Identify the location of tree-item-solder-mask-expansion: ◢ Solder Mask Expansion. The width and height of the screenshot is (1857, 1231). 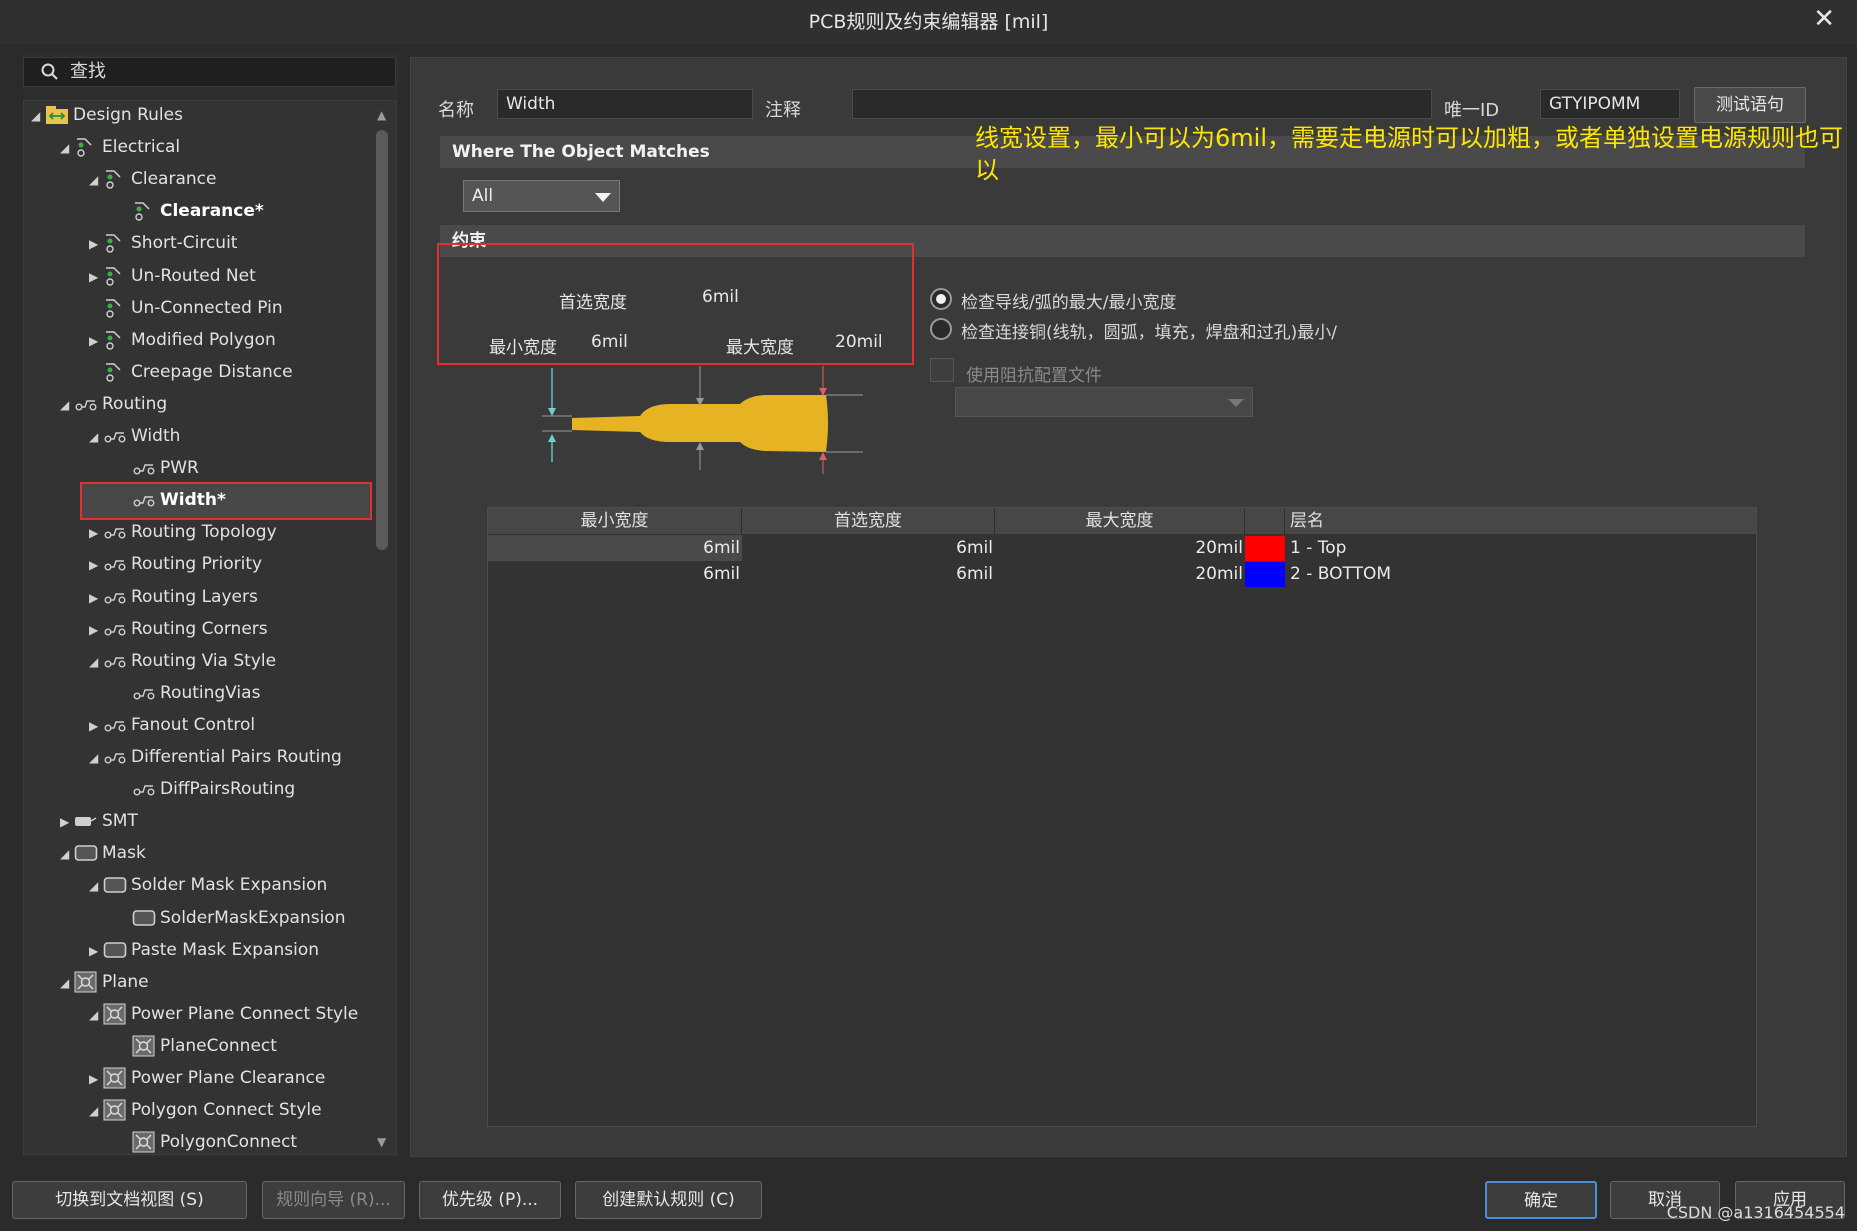
(208, 885).